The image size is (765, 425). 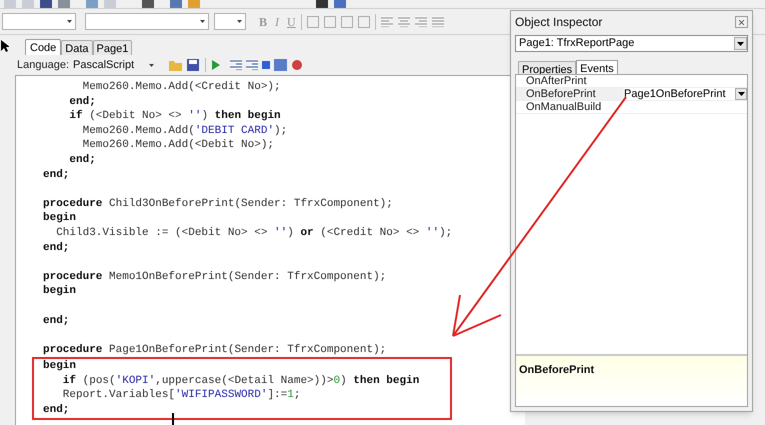 What do you see at coordinates (685, 94) in the screenshot?
I see `event-value-field: Page1OnBeforePrint` at bounding box center [685, 94].